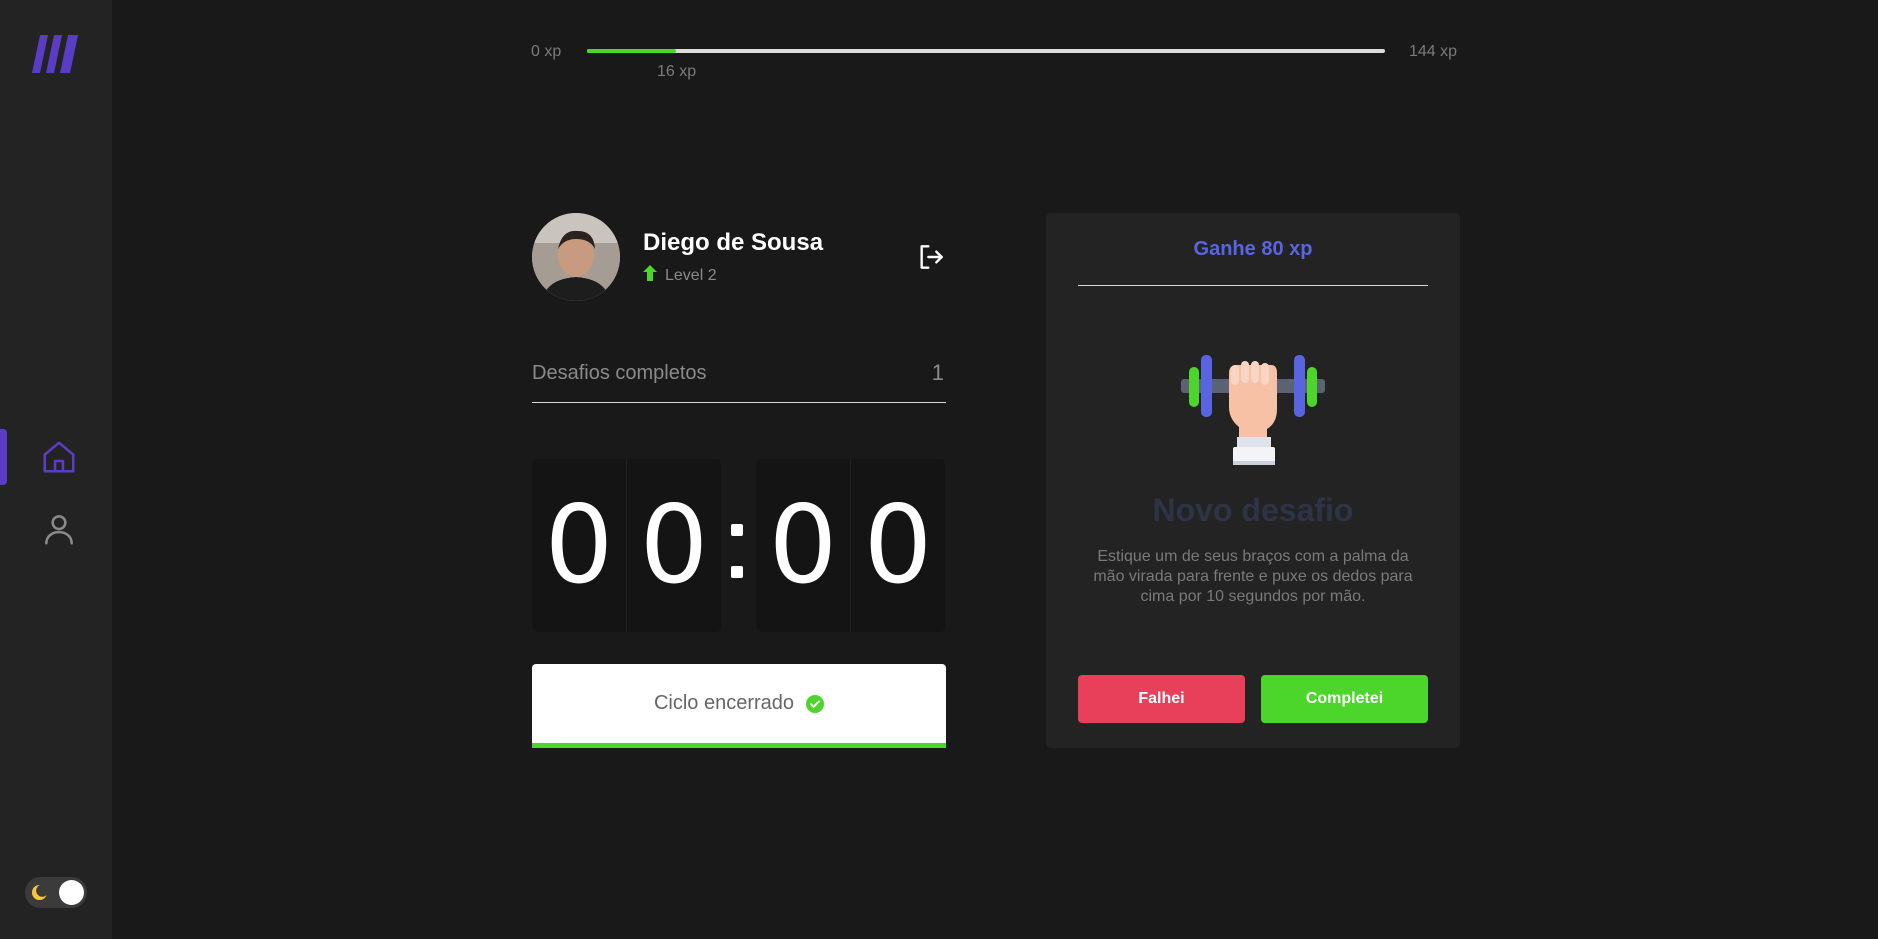 This screenshot has height=939, width=1878. What do you see at coordinates (733, 242) in the screenshot?
I see `user-name: Diego de Sousa` at bounding box center [733, 242].